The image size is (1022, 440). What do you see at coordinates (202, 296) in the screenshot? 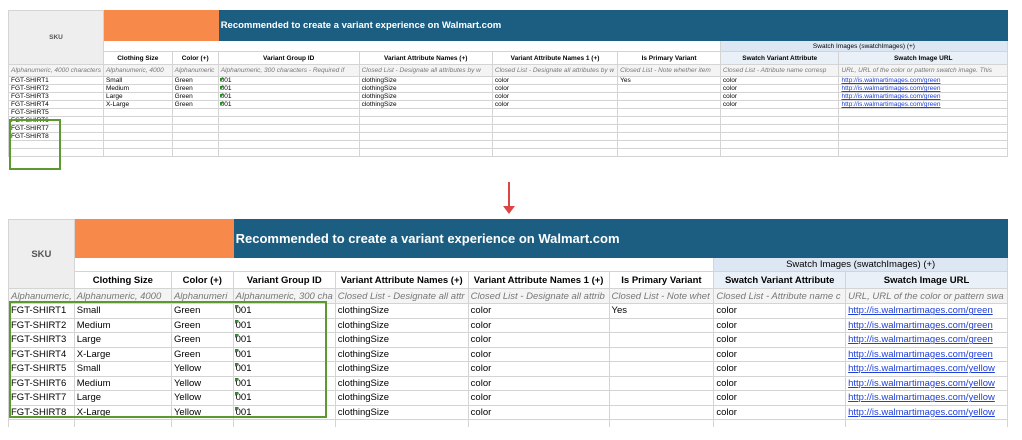
I see `desc-cell: Alphanumeri` at bounding box center [202, 296].